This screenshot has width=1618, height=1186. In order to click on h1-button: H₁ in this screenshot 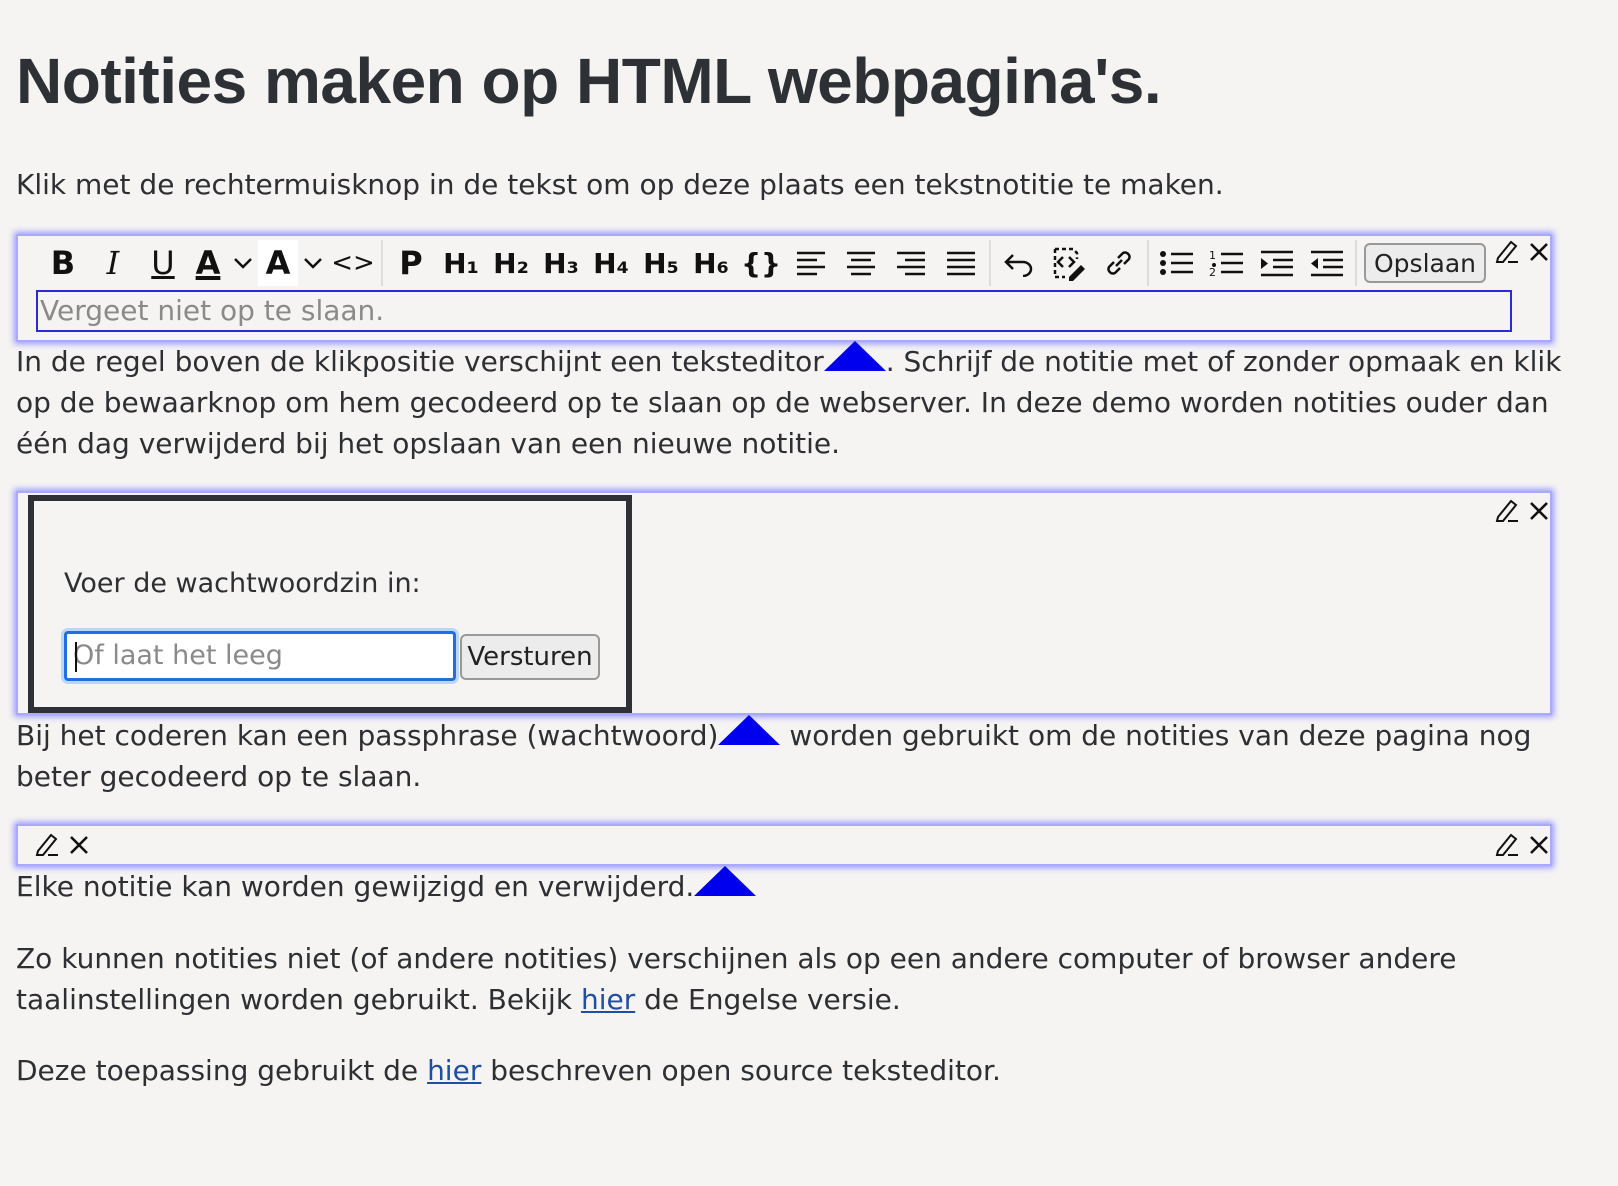, I will do `click(461, 263)`.